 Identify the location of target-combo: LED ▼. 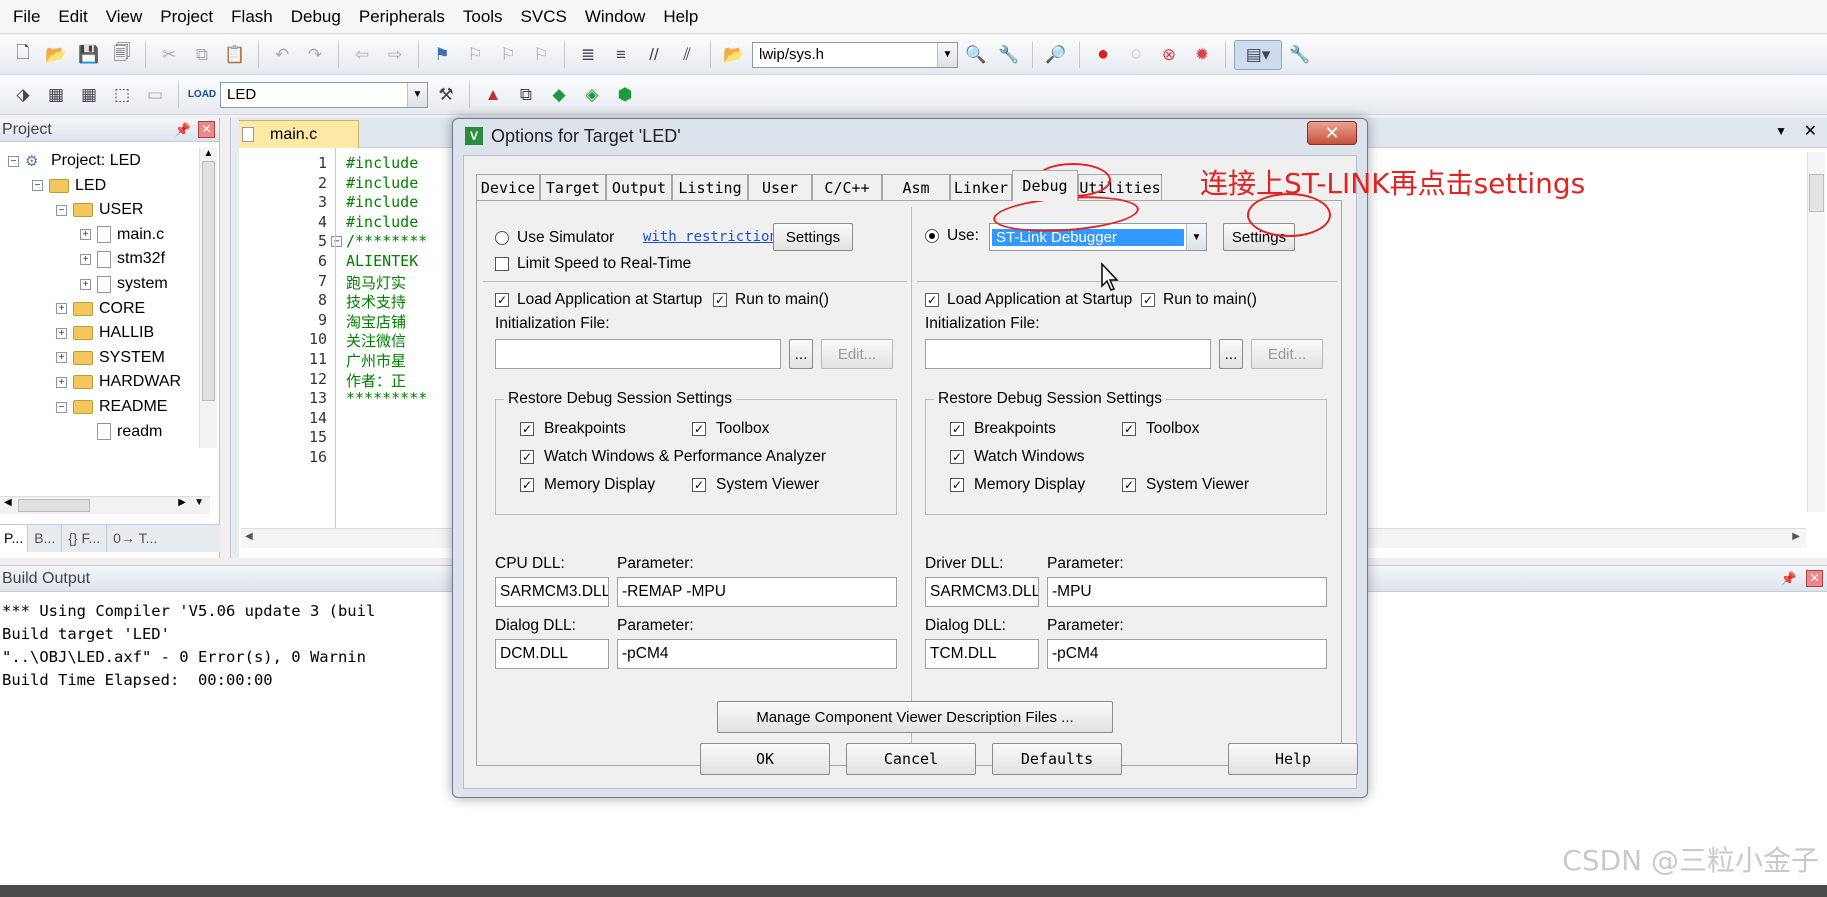
(324, 94).